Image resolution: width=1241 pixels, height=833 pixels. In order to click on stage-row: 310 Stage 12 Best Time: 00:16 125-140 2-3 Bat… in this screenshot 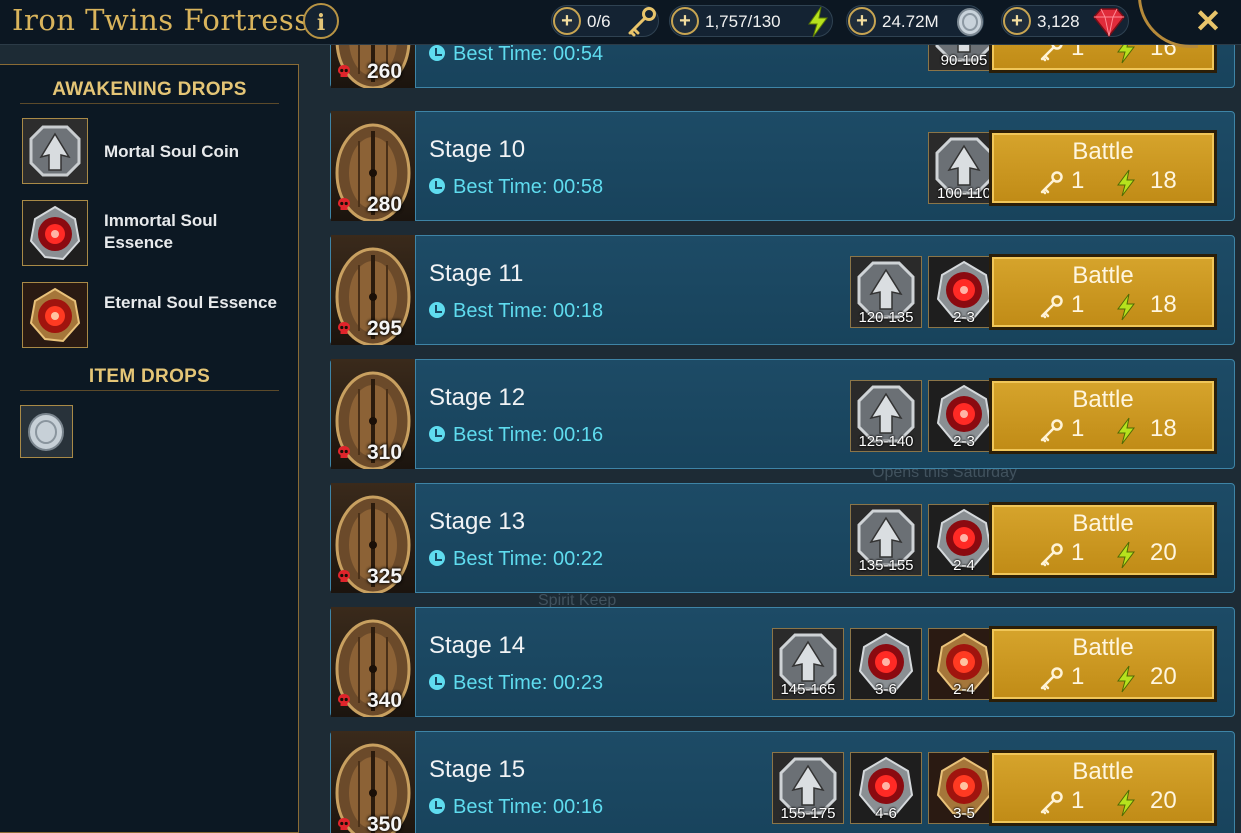, I will do `click(782, 414)`.